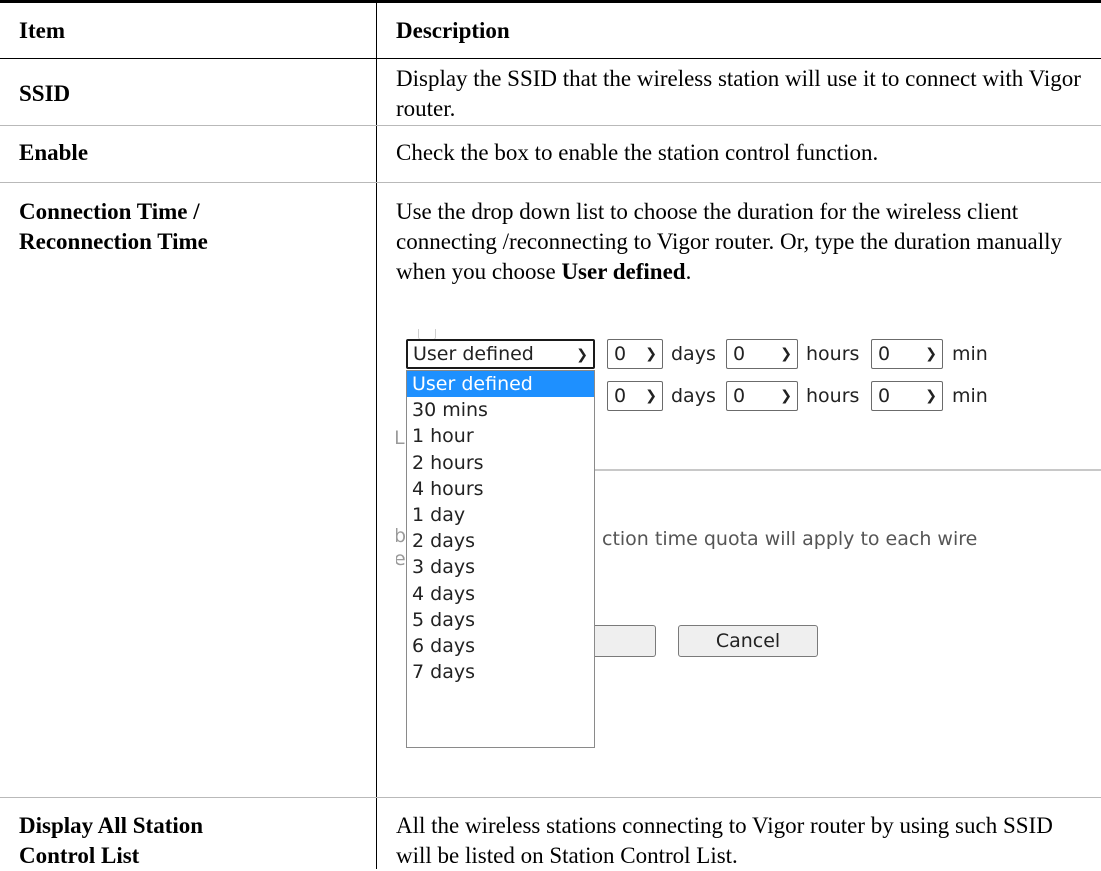 The image size is (1101, 871). I want to click on dropdown-option: 30 mins, so click(500, 410).